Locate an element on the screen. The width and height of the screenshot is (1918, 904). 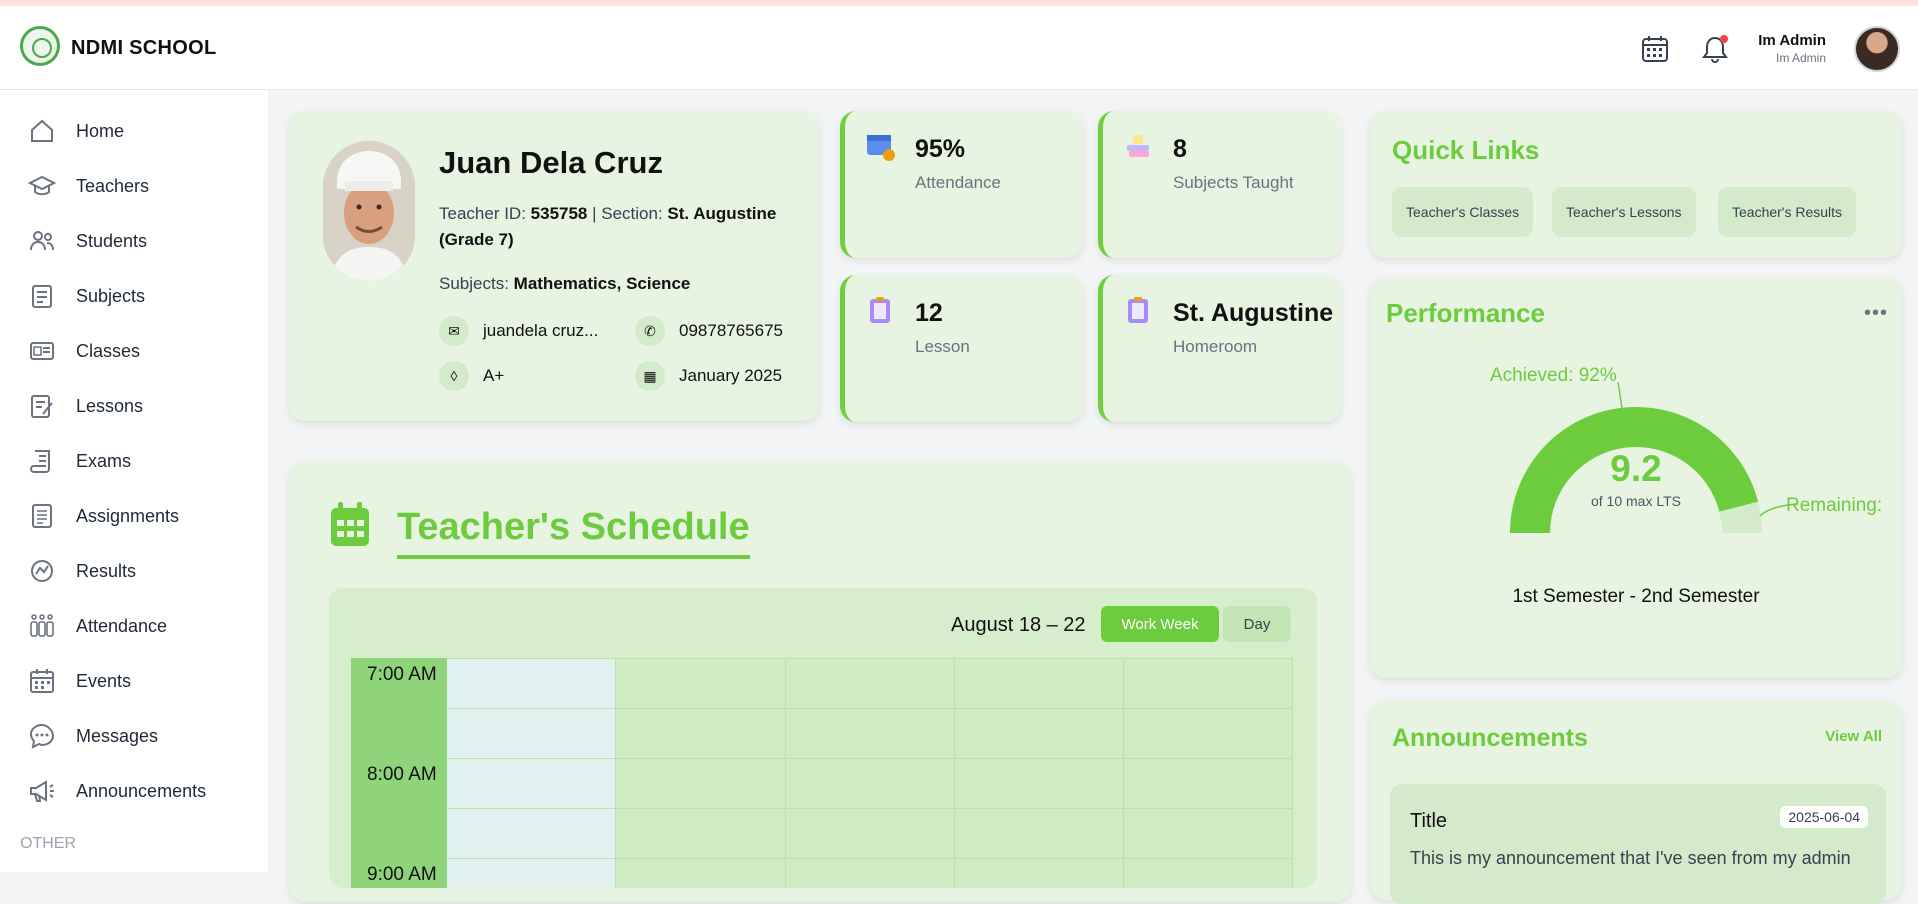
user-avatar is located at coordinates (1877, 49).